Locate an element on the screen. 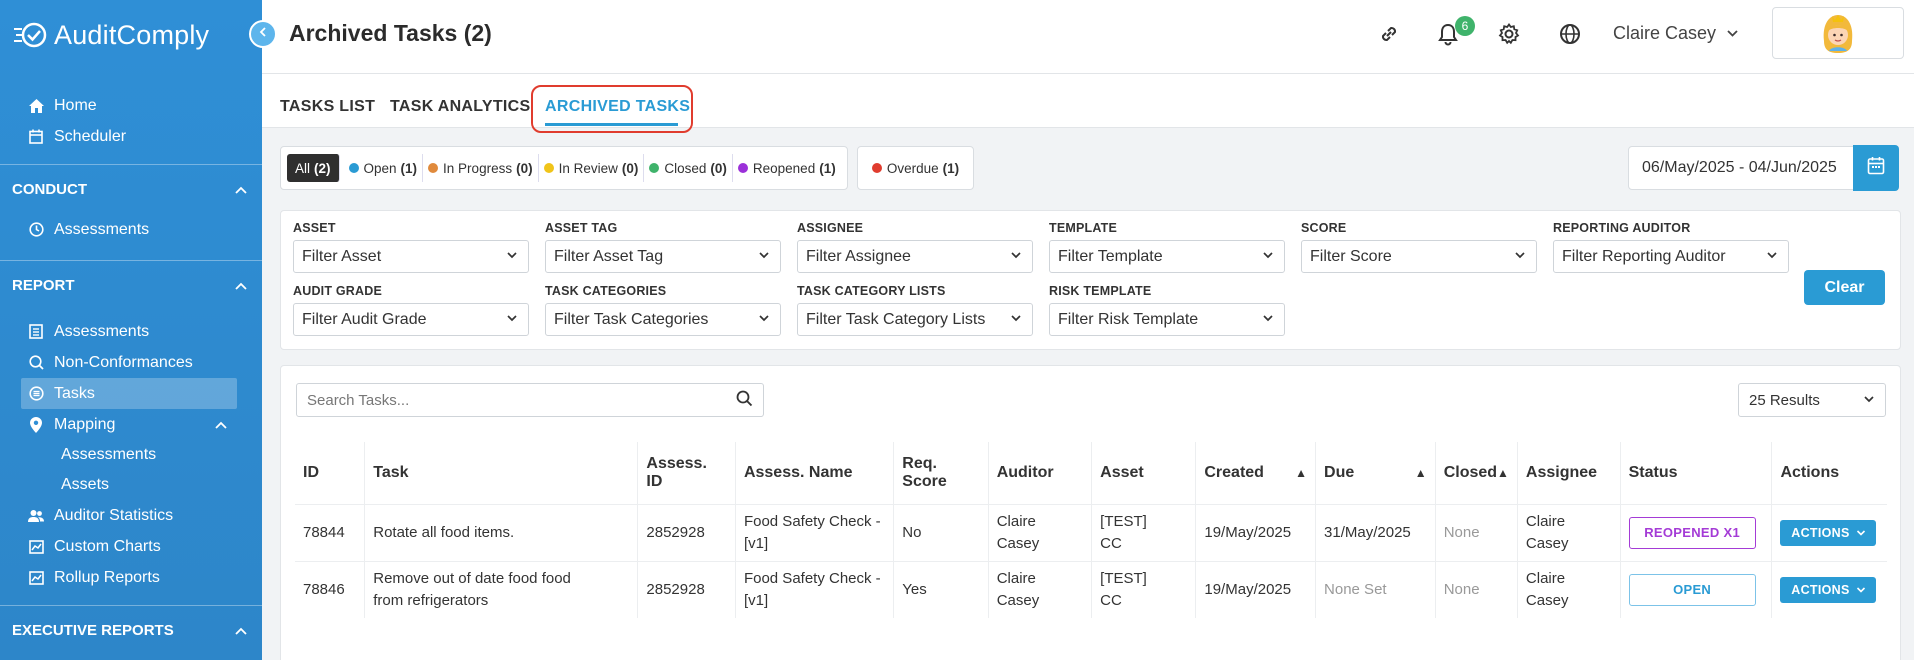  sidebar-item-report-assessments: Assessments is located at coordinates (131, 331).